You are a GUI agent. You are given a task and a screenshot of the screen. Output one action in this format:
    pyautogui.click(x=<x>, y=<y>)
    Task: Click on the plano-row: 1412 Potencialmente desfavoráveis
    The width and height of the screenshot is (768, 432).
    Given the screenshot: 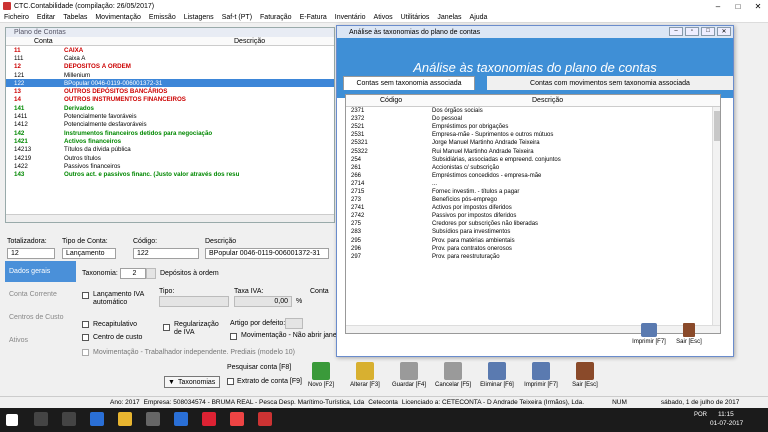 What is the action you would take?
    pyautogui.click(x=170, y=125)
    